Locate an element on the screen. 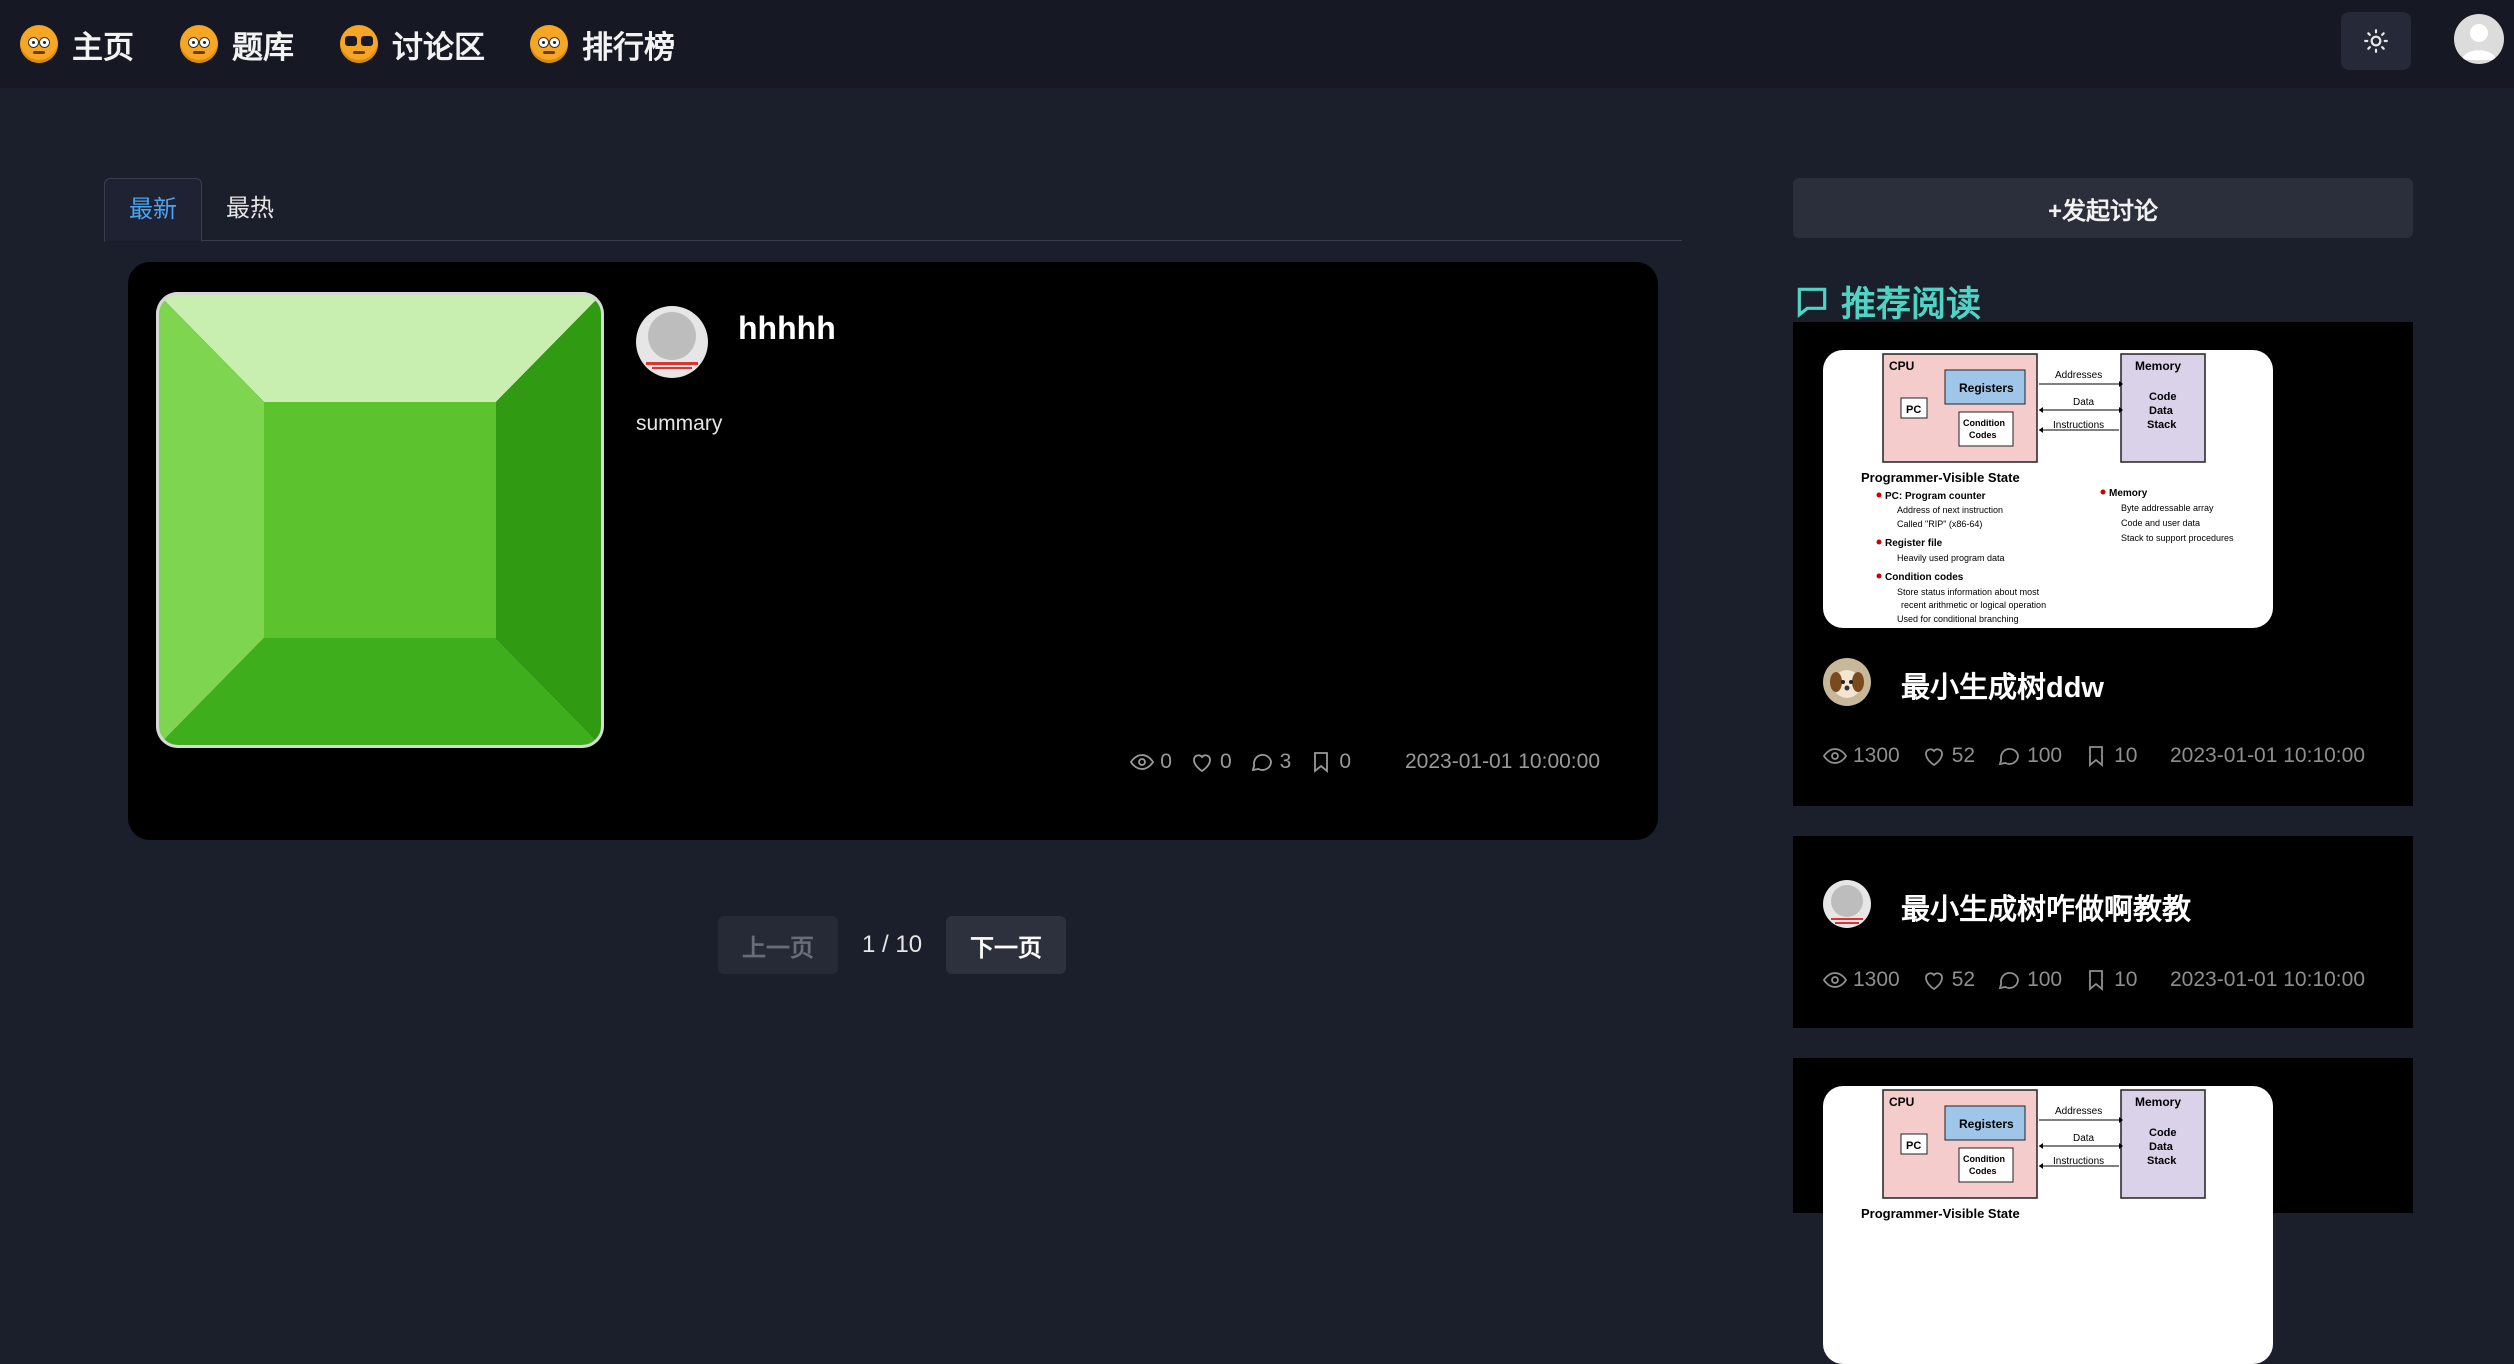 The height and width of the screenshot is (1364, 2514). post-summary: summary is located at coordinates (679, 423).